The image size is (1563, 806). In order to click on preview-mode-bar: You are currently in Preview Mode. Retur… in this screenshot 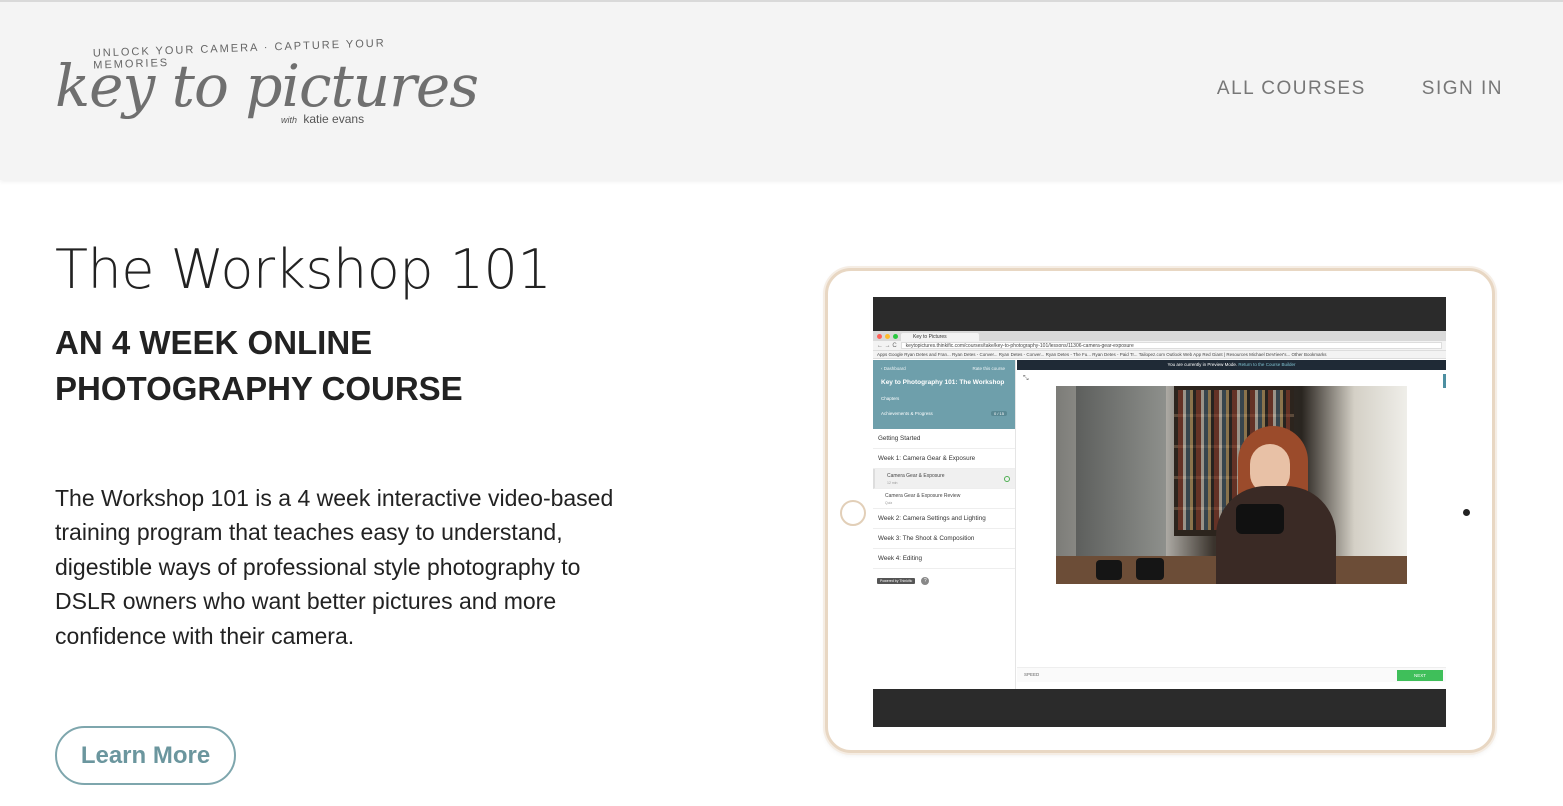, I will do `click(1231, 365)`.